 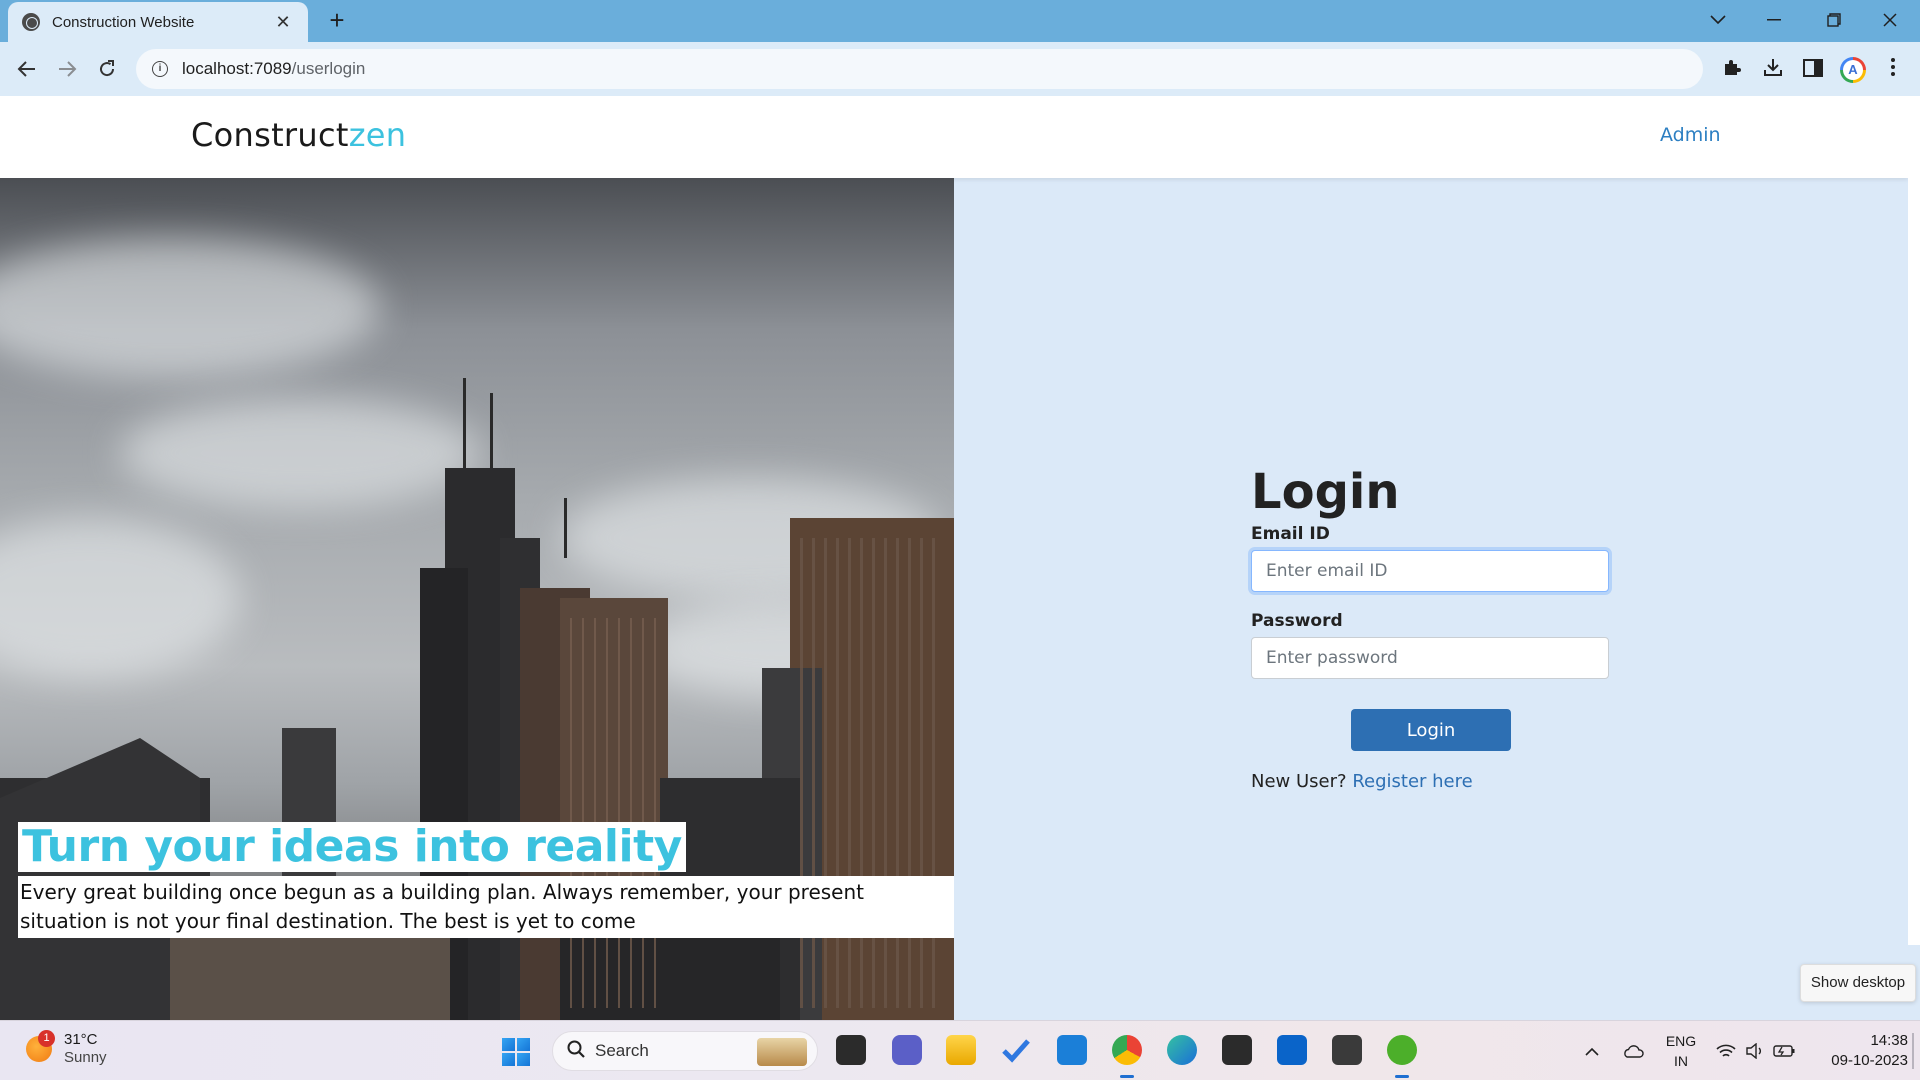 What do you see at coordinates (283, 22) in the screenshot?
I see `tab-close-icon: ✕` at bounding box center [283, 22].